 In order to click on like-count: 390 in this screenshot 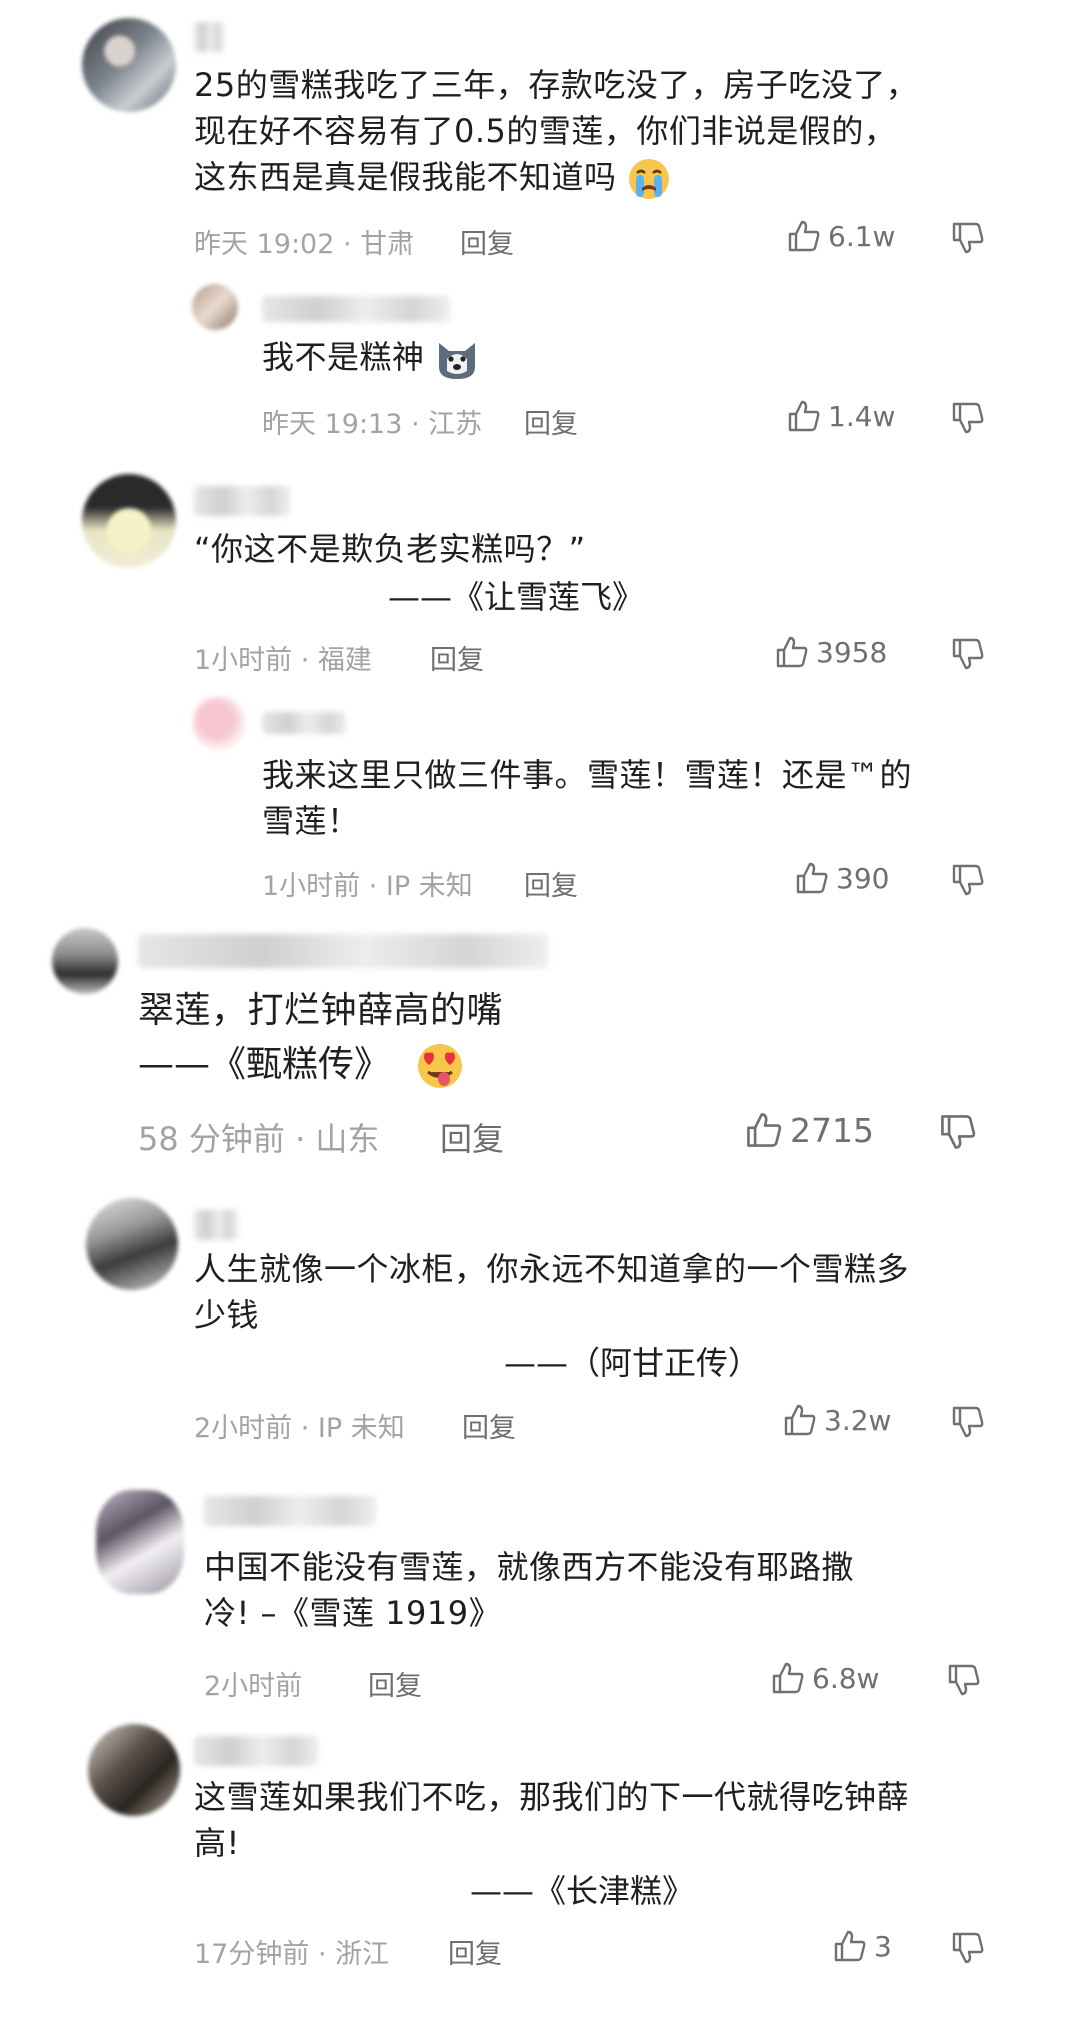, I will do `click(863, 878)`.